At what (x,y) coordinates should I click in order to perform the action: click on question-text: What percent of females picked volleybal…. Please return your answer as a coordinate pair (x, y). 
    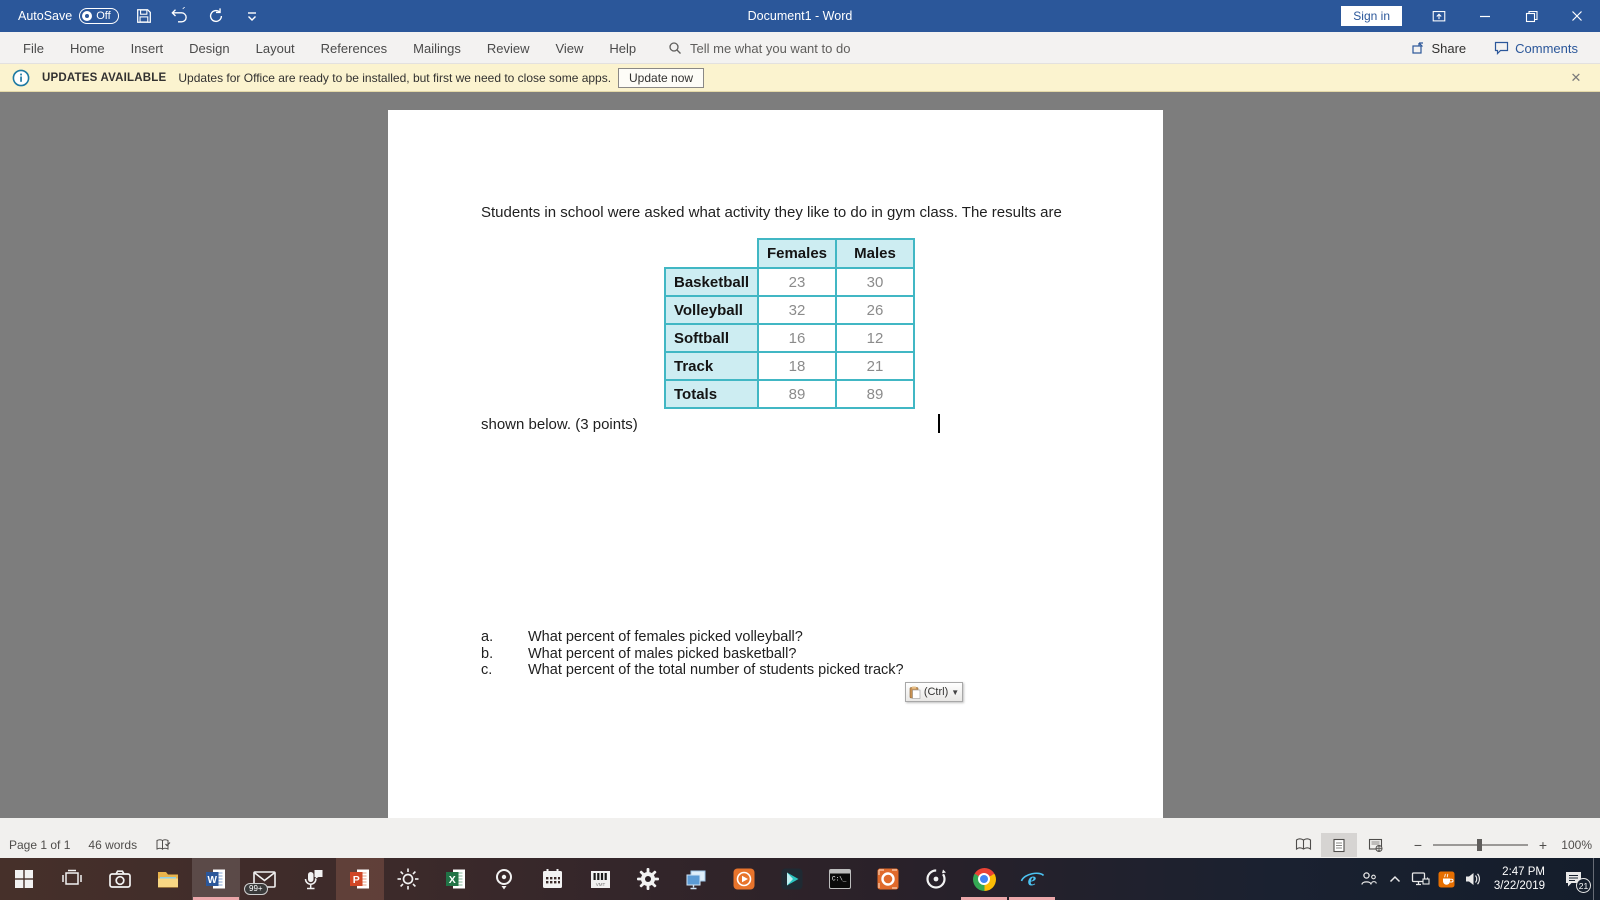
    Looking at the image, I should click on (665, 637).